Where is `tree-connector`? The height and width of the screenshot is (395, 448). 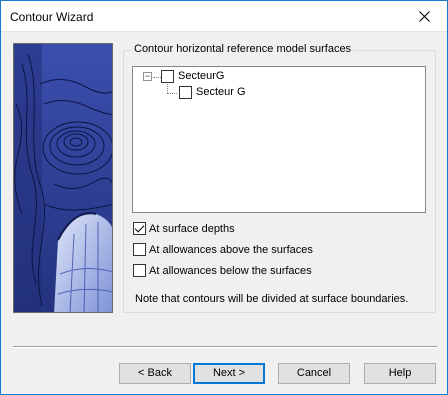 tree-connector is located at coordinates (157, 77).